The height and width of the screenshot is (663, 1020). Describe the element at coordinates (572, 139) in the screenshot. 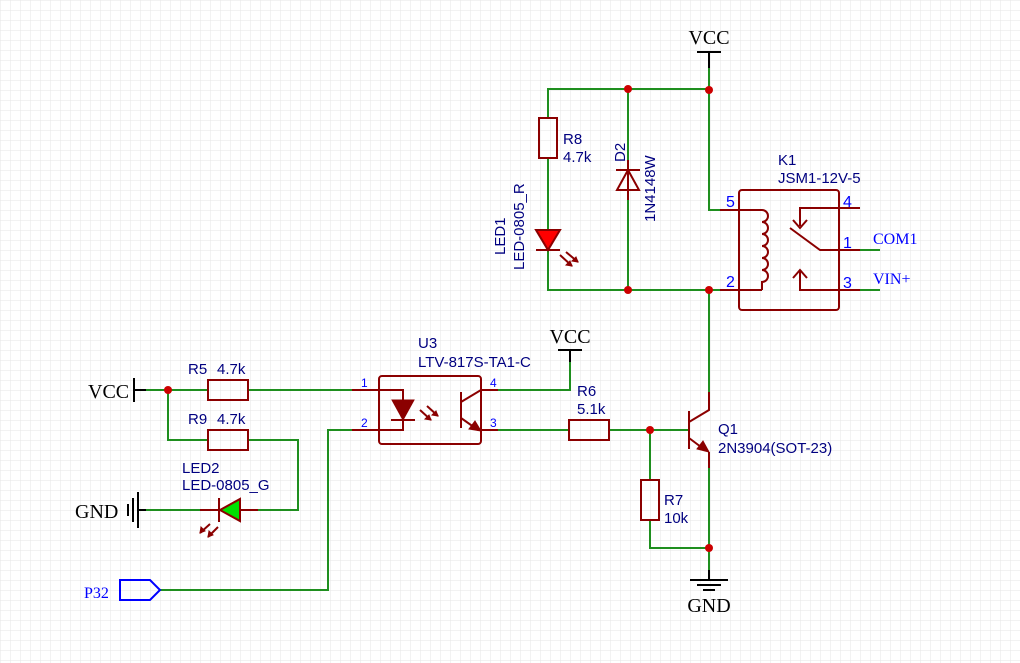

I see `svg-text: R8` at that location.